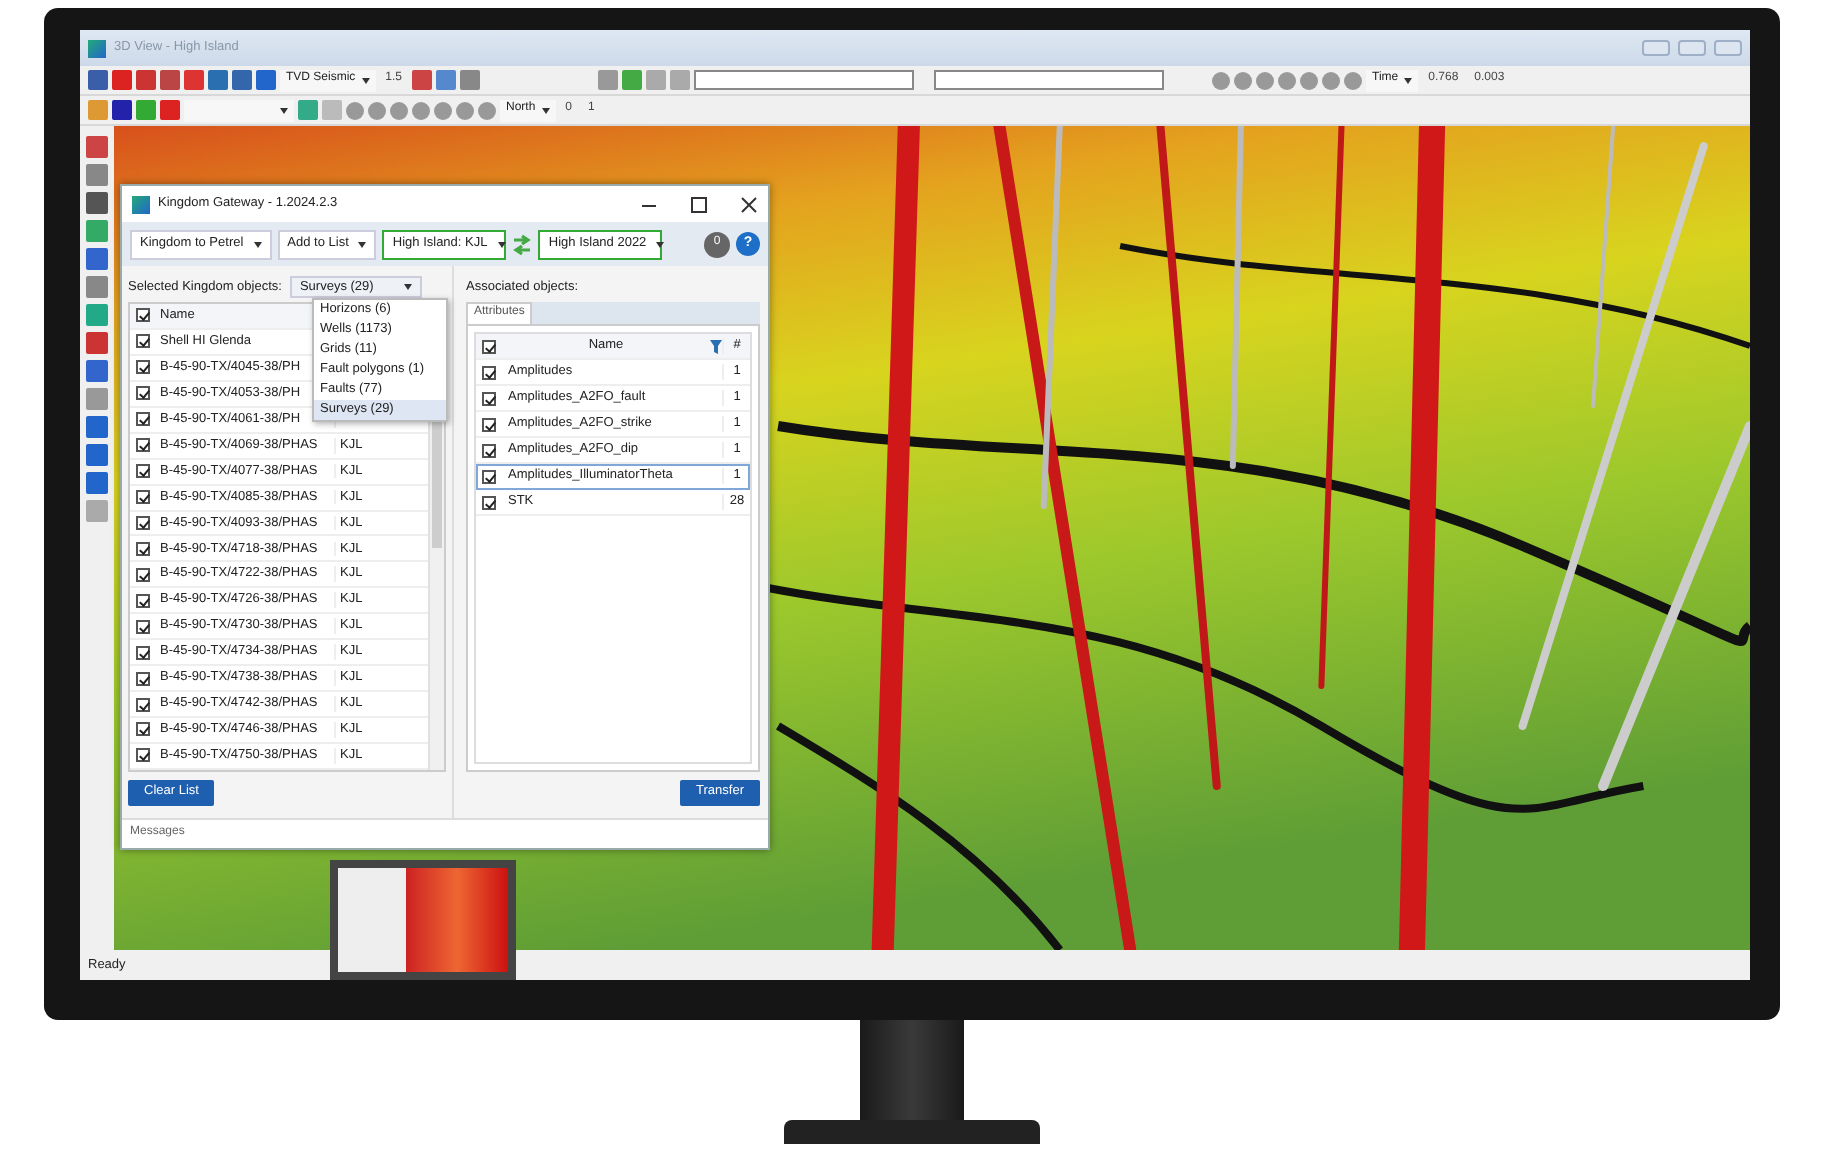 Image resolution: width=1826 pixels, height=1152 pixels. What do you see at coordinates (716, 346) in the screenshot?
I see `filter-icon` at bounding box center [716, 346].